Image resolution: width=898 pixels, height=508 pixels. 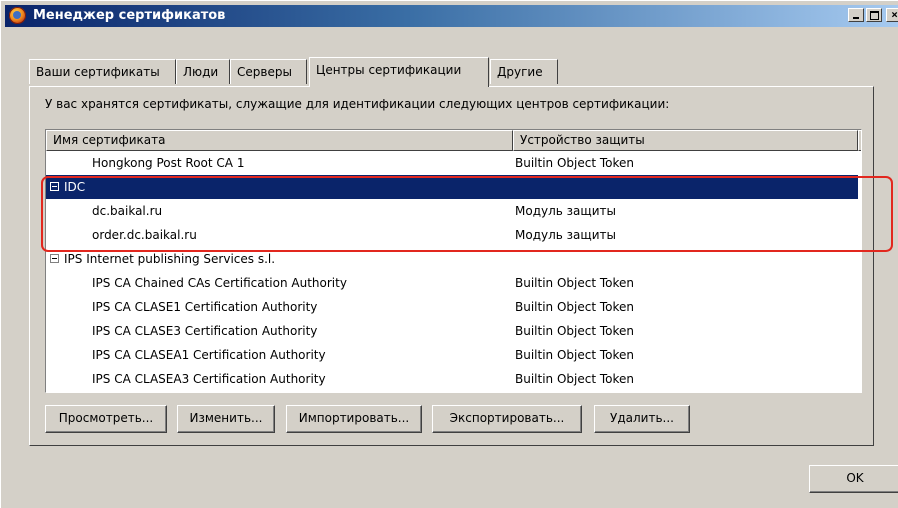 I want to click on minimize-button, so click(x=856, y=15).